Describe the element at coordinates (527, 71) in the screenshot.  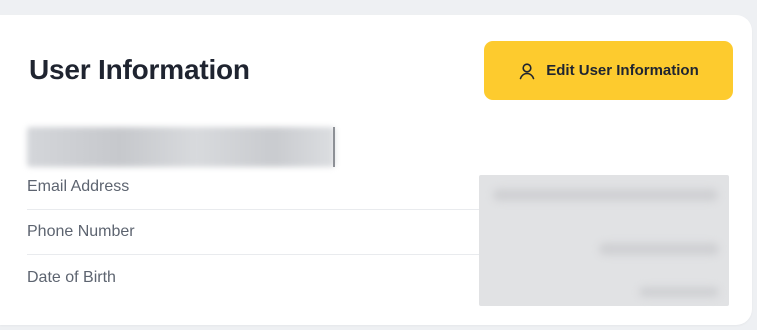
I see `user-icon` at that location.